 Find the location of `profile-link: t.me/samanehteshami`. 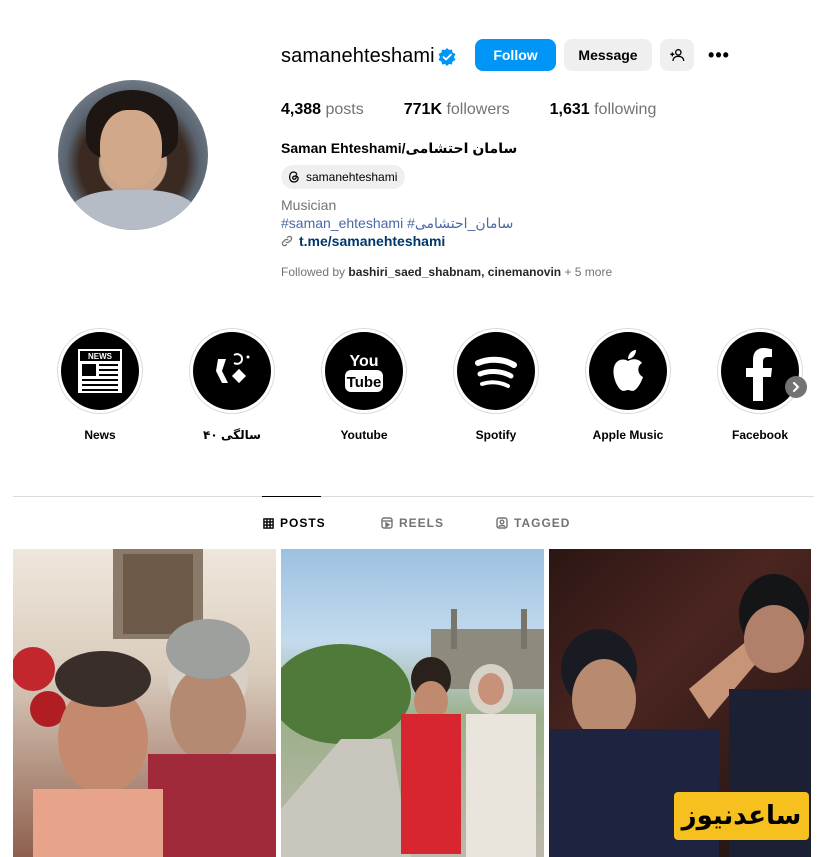

profile-link: t.me/samanehteshami is located at coordinates (363, 241).